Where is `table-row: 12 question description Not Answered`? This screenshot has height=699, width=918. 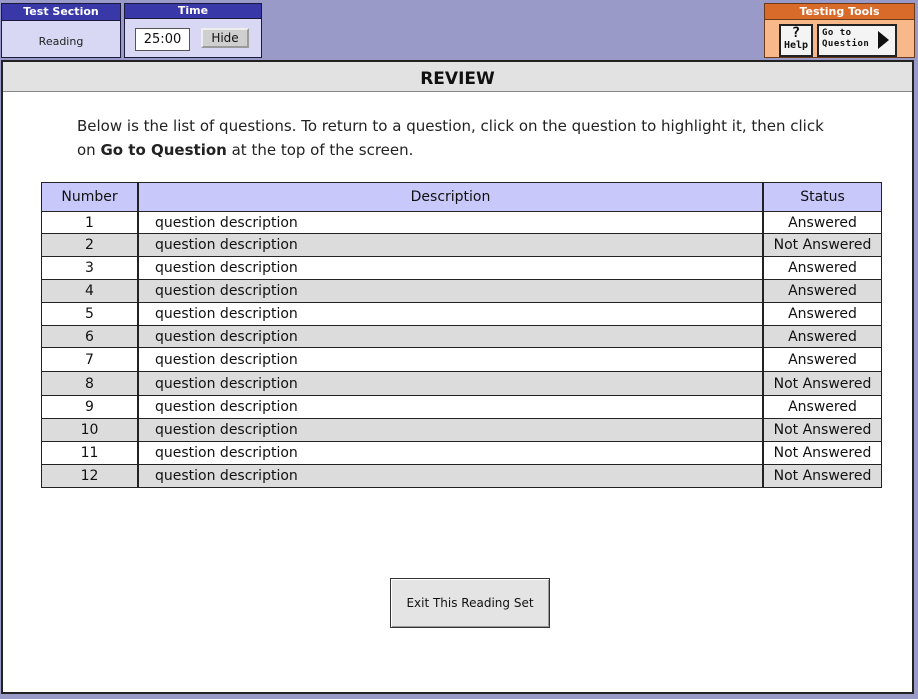 table-row: 12 question description Not Answered is located at coordinates (461, 475).